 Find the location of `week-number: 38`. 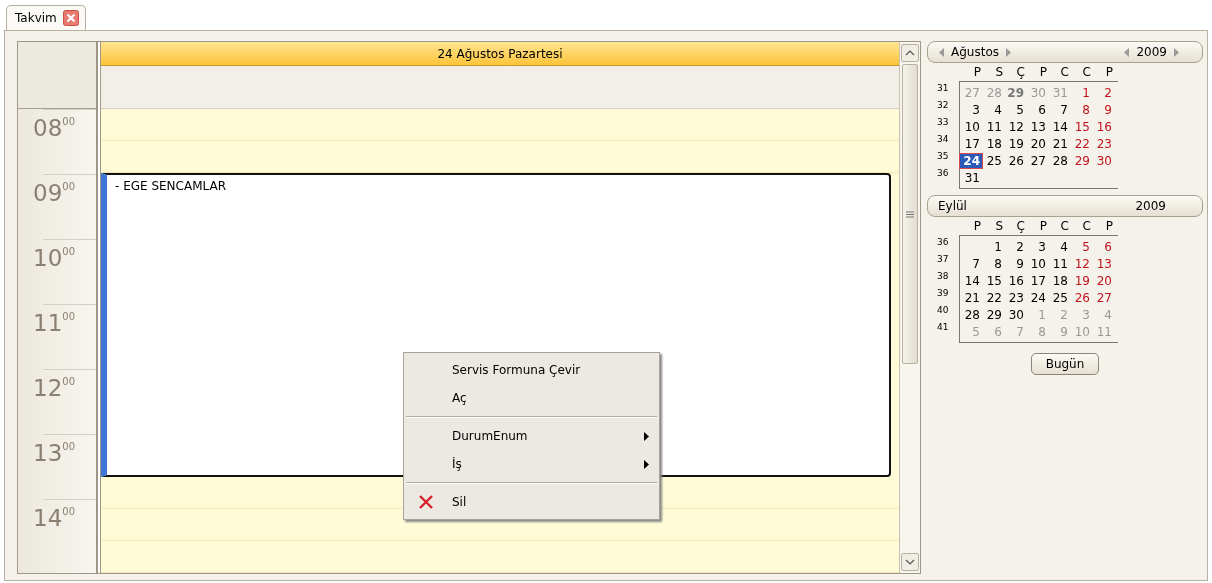

week-number: 38 is located at coordinates (943, 276).